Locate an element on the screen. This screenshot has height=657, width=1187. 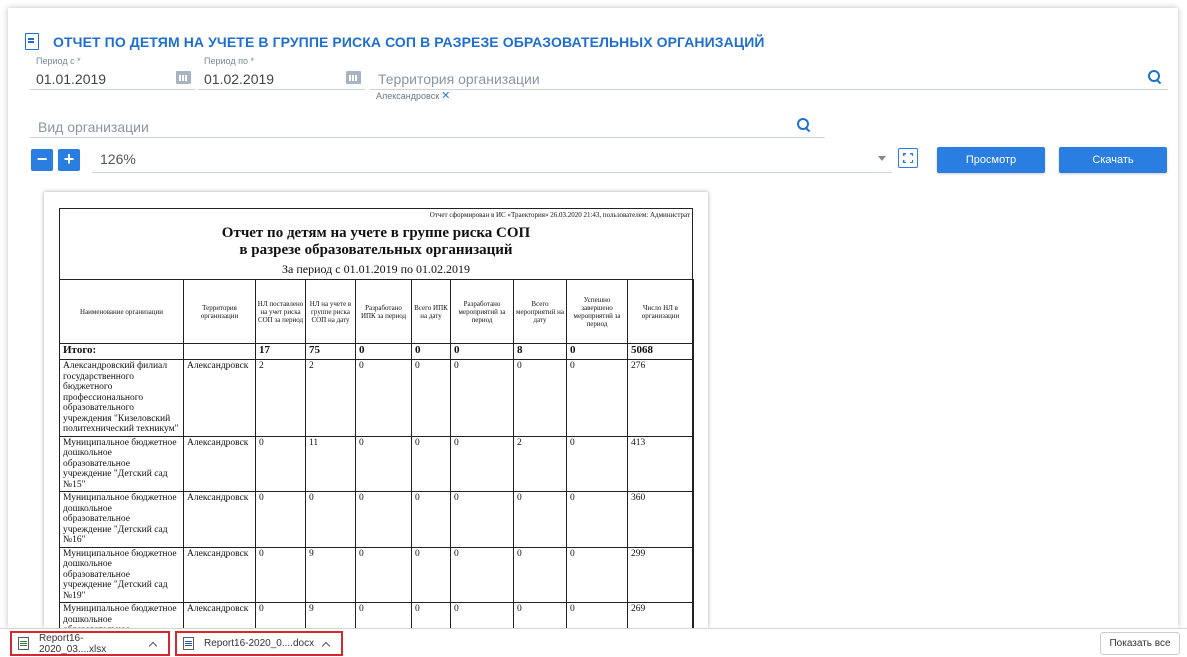
zoom-value: 126% is located at coordinates (118, 159).